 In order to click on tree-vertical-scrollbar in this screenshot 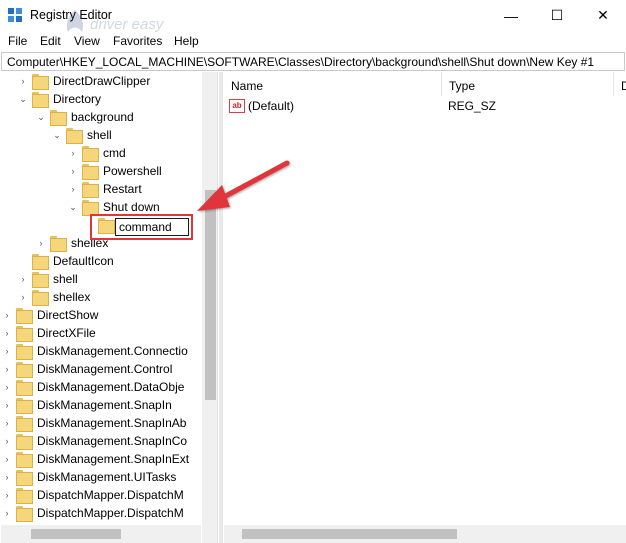, I will do `click(209, 307)`.